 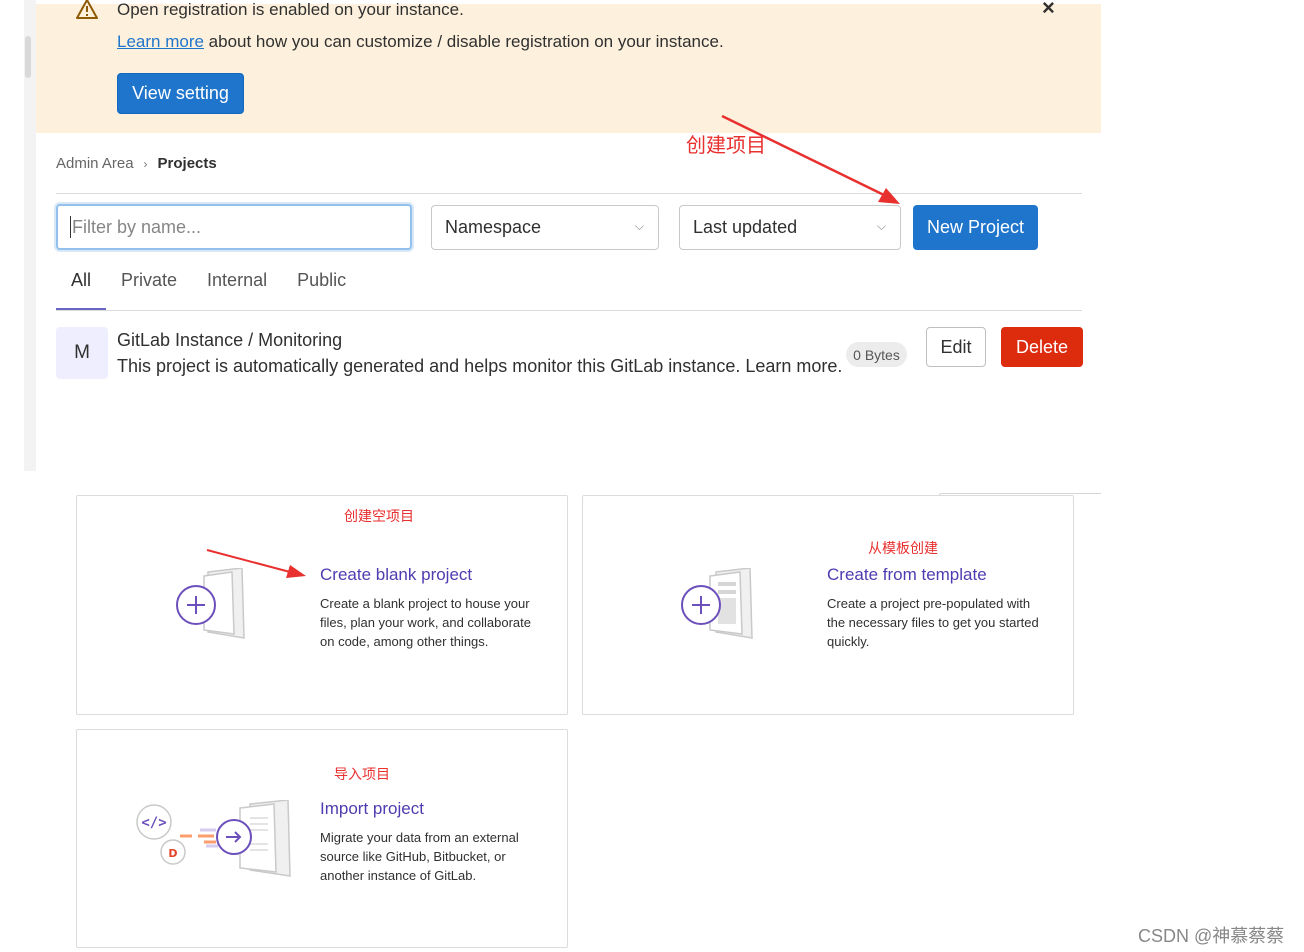 What do you see at coordinates (493, 227) in the screenshot?
I see `namespace-label: Namespace` at bounding box center [493, 227].